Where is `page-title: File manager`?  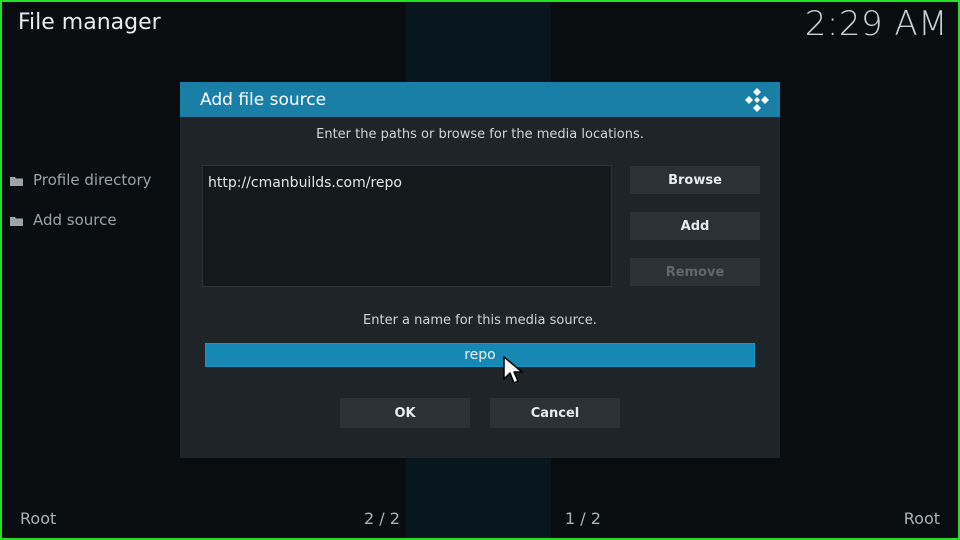 page-title: File manager is located at coordinates (89, 22).